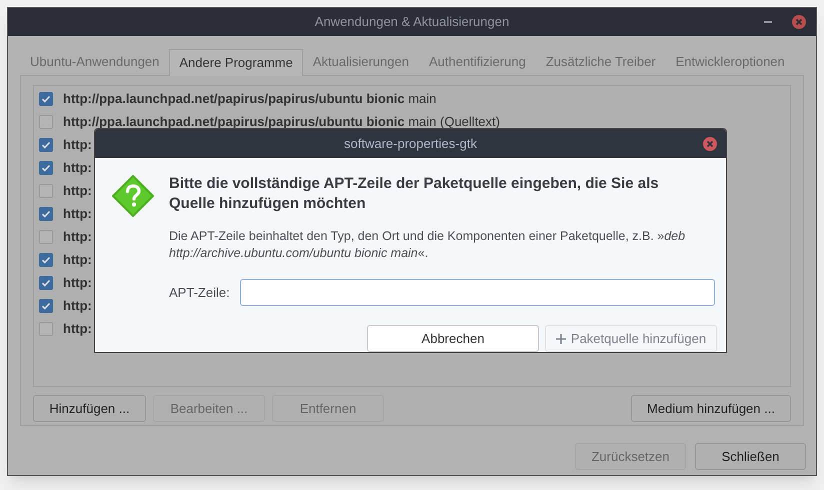 The image size is (824, 490). What do you see at coordinates (730, 62) in the screenshot?
I see `tab: Entwickleroptionen` at bounding box center [730, 62].